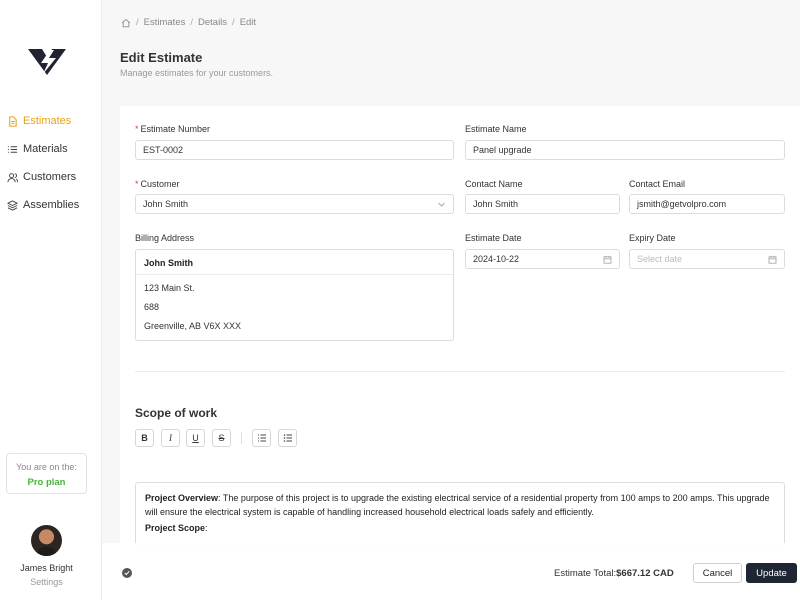 This screenshot has height=600, width=800. What do you see at coordinates (585, 573) in the screenshot?
I see `estimate-total-label: Estimate Total:` at bounding box center [585, 573].